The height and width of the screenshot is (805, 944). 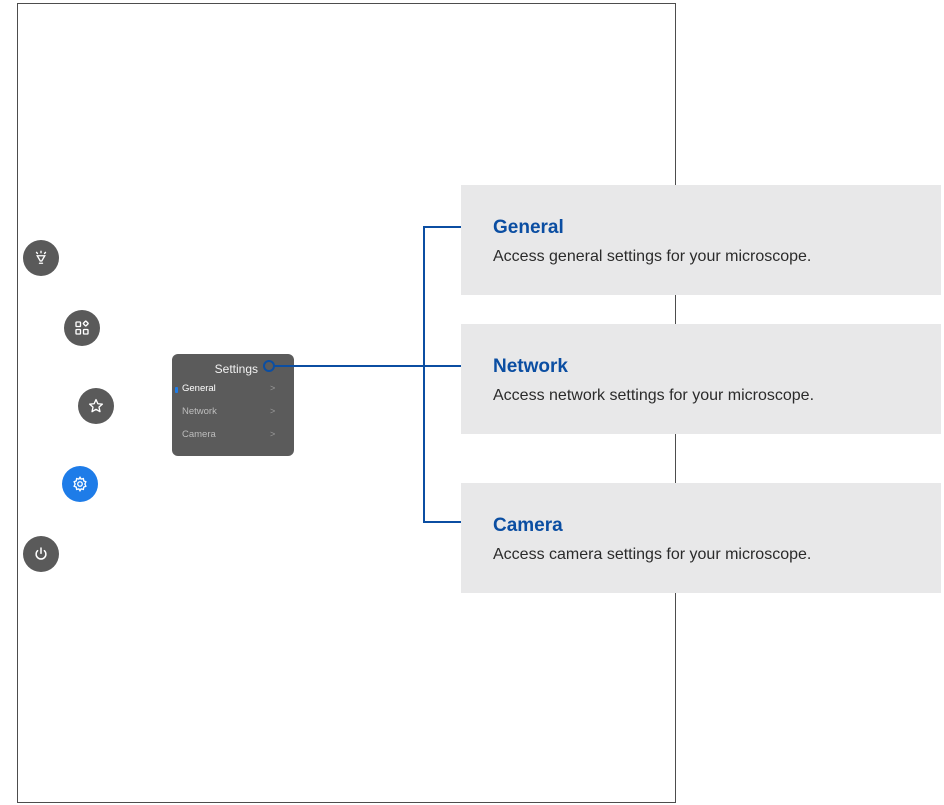 I want to click on apps-button, so click(x=82, y=328).